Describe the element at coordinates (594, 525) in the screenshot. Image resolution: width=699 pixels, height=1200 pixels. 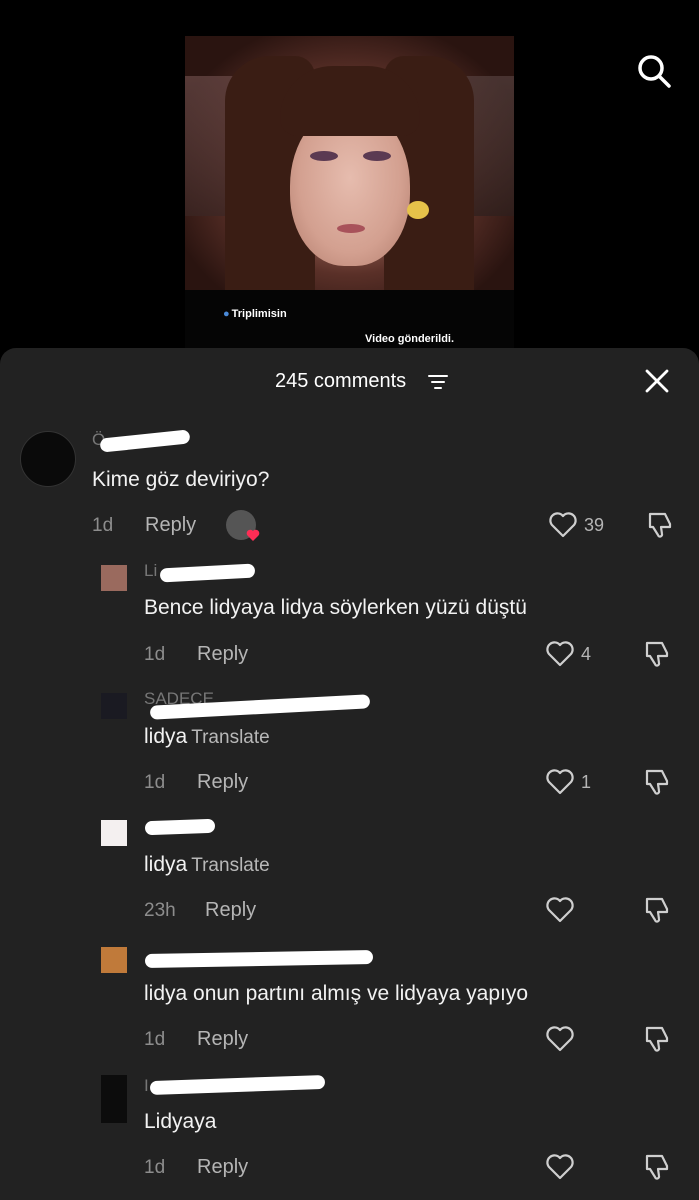
I see `like-count: 39` at that location.